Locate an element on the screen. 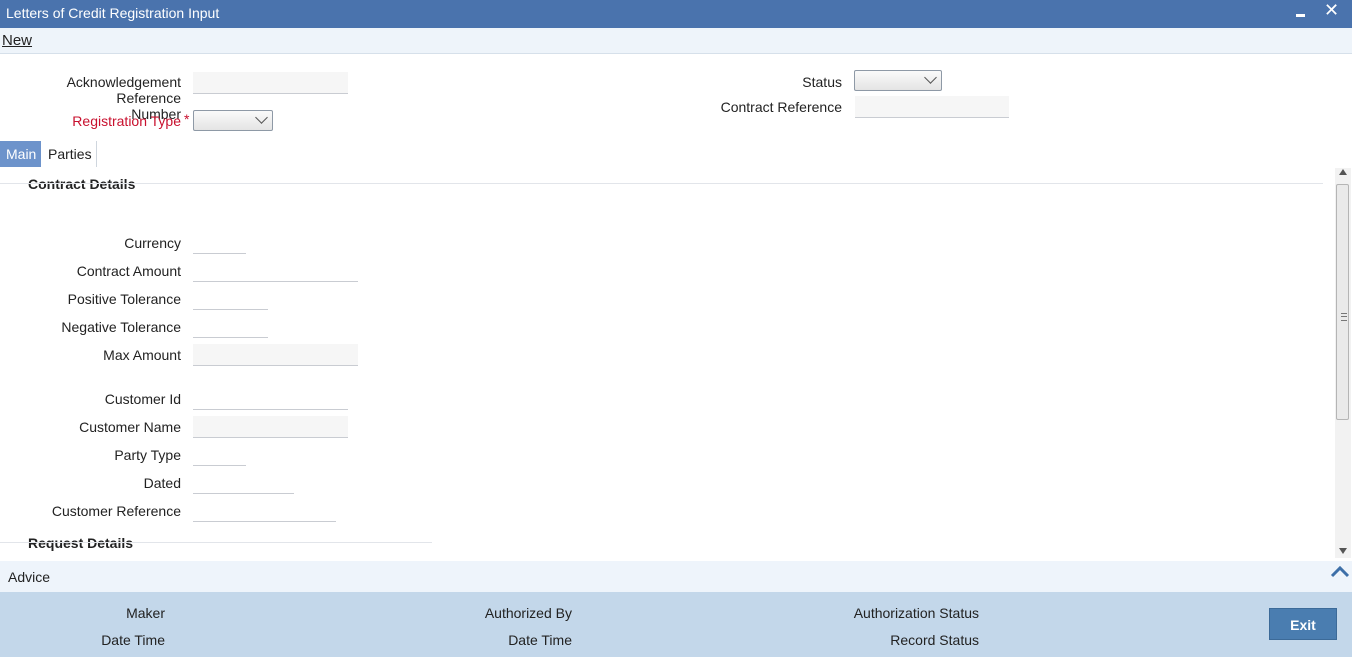  ack-ref-label-line1: Acknowledgement Reference is located at coordinates (123, 90).